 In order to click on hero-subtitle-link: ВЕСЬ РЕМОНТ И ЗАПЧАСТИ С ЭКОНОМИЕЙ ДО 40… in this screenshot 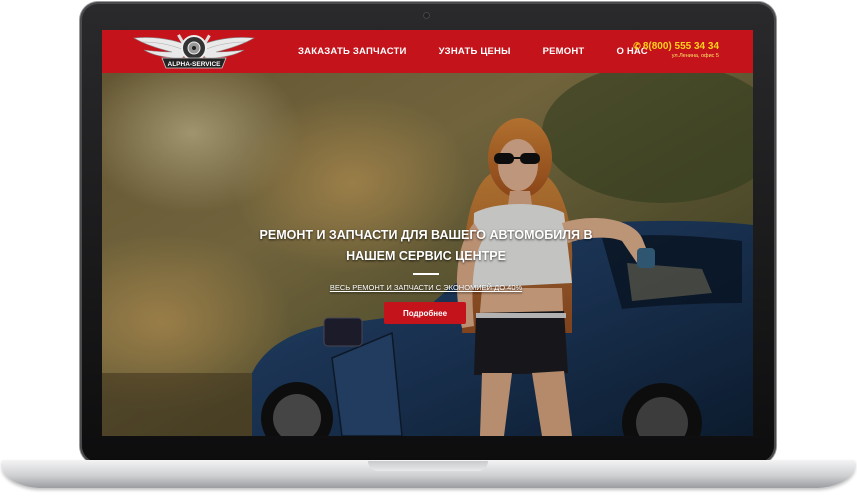, I will do `click(426, 287)`.